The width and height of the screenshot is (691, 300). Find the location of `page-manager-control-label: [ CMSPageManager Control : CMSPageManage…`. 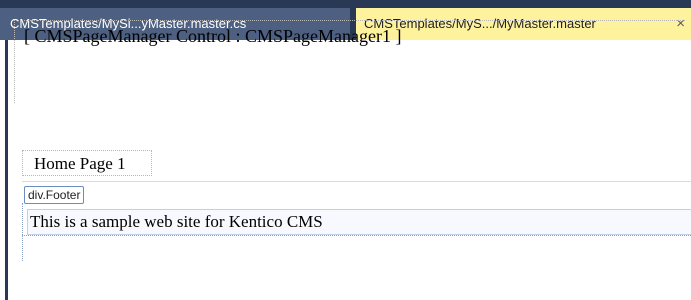

page-manager-control-label: [ CMSPageManager Control : CMSPageManage… is located at coordinates (212, 36).